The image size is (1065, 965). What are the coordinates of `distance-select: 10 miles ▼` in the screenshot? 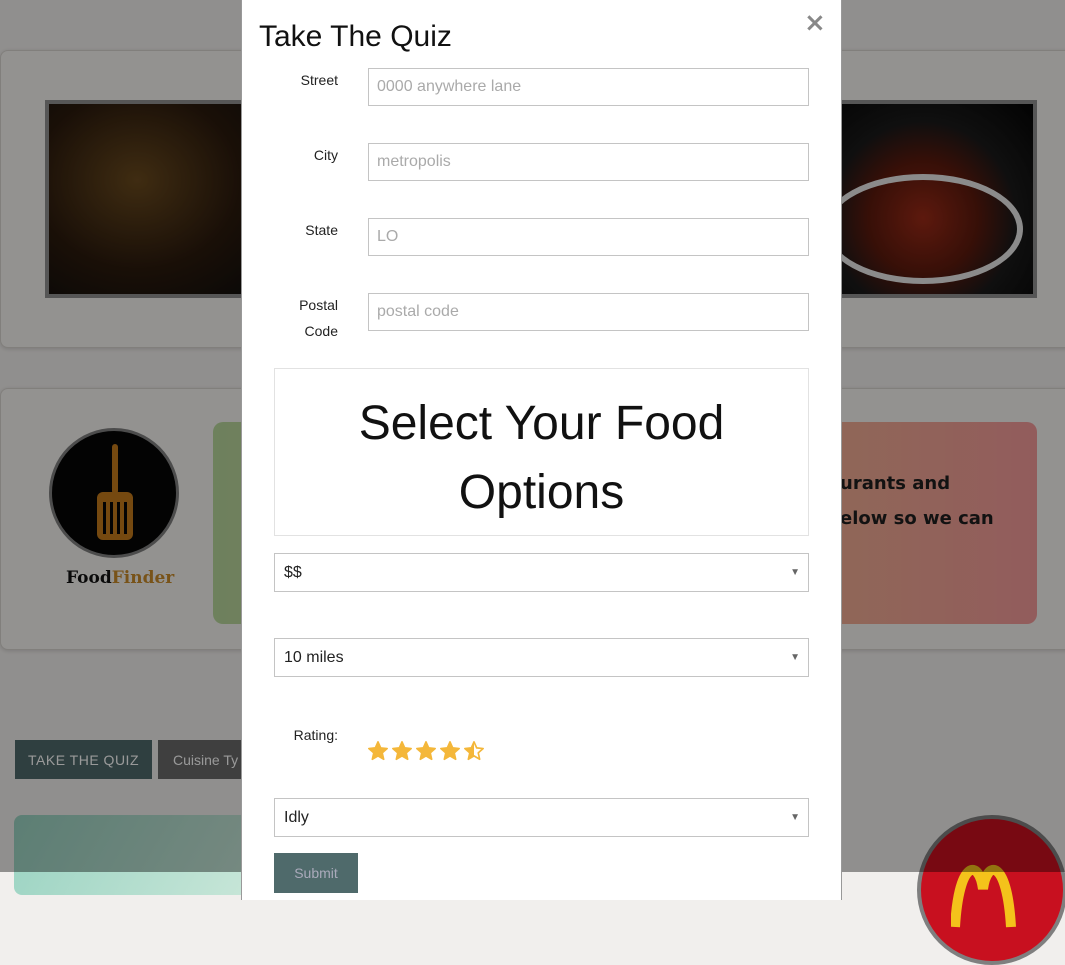 It's located at (541, 657).